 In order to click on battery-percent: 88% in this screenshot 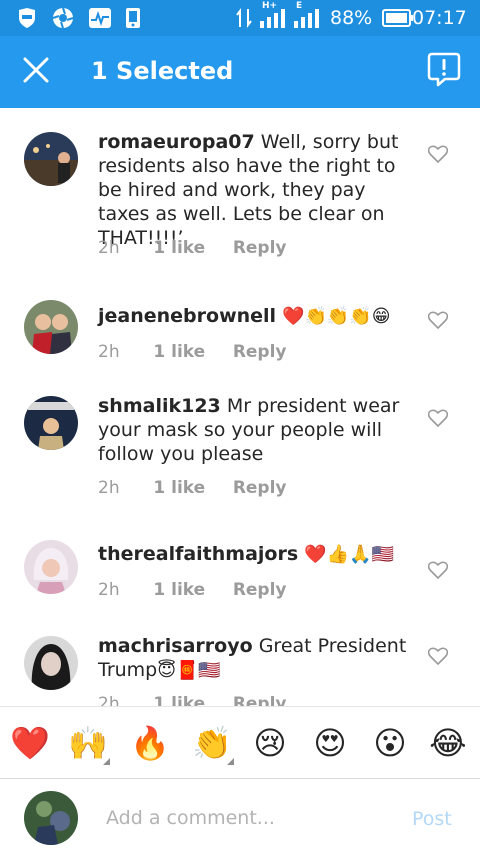, I will do `click(351, 18)`.